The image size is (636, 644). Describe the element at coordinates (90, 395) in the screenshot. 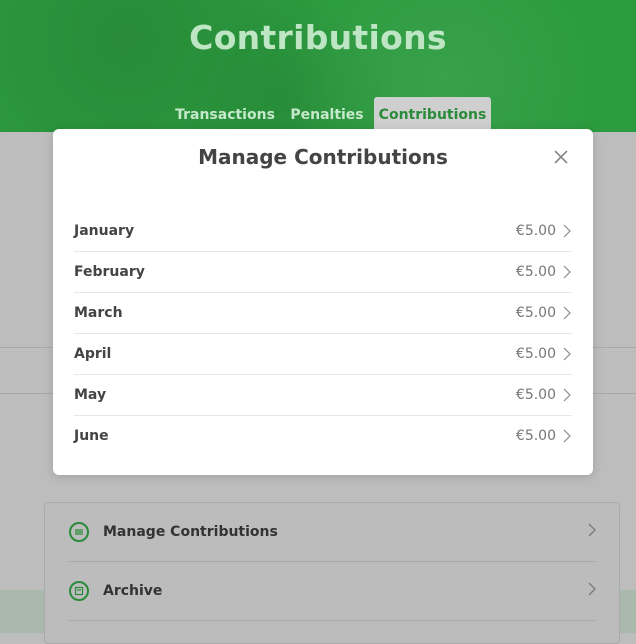

I see `month-label: May` at that location.